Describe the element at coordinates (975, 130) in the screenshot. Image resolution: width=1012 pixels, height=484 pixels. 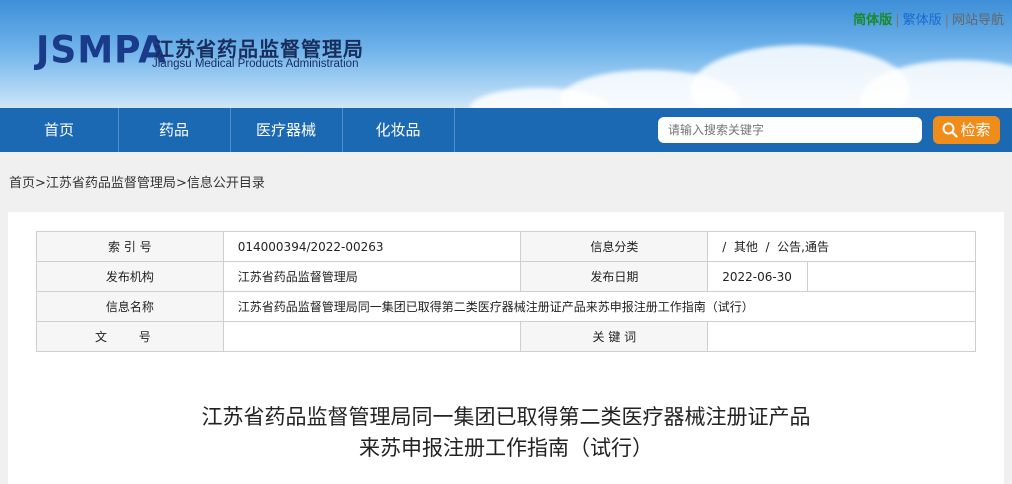
I see `search-button-label: 检索` at that location.